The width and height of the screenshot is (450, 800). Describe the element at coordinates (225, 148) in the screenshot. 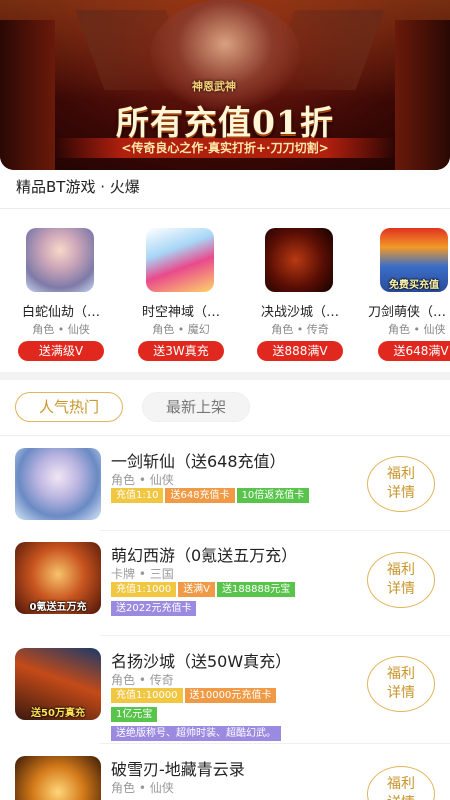

I see `banner-subline: <传奇良心之作·真实打折+·刀刀切割>` at that location.